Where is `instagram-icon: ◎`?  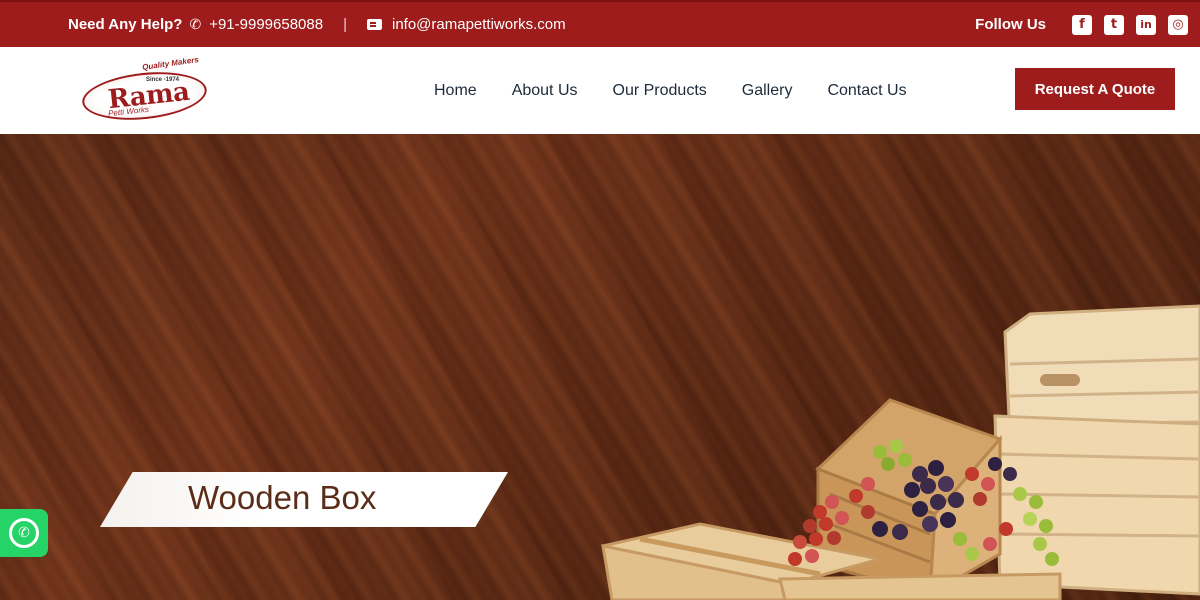 instagram-icon: ◎ is located at coordinates (1178, 24).